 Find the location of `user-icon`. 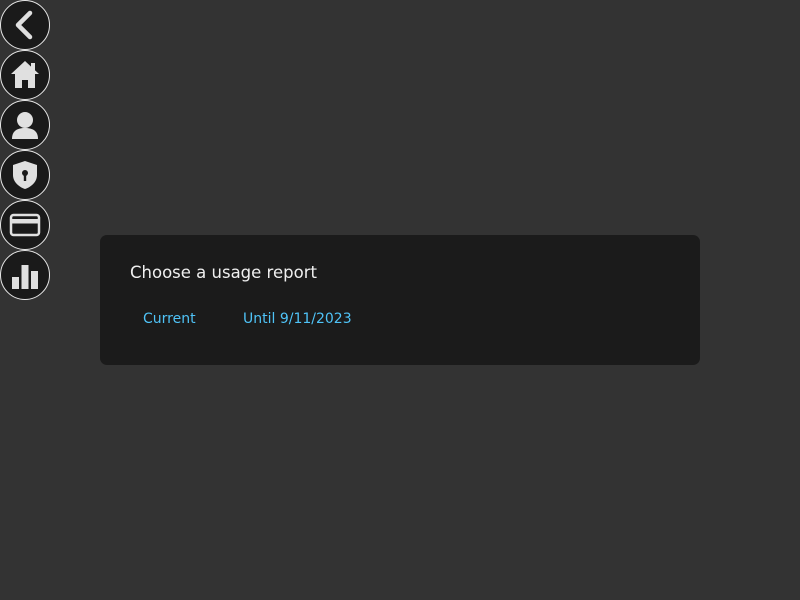

user-icon is located at coordinates (25, 125).